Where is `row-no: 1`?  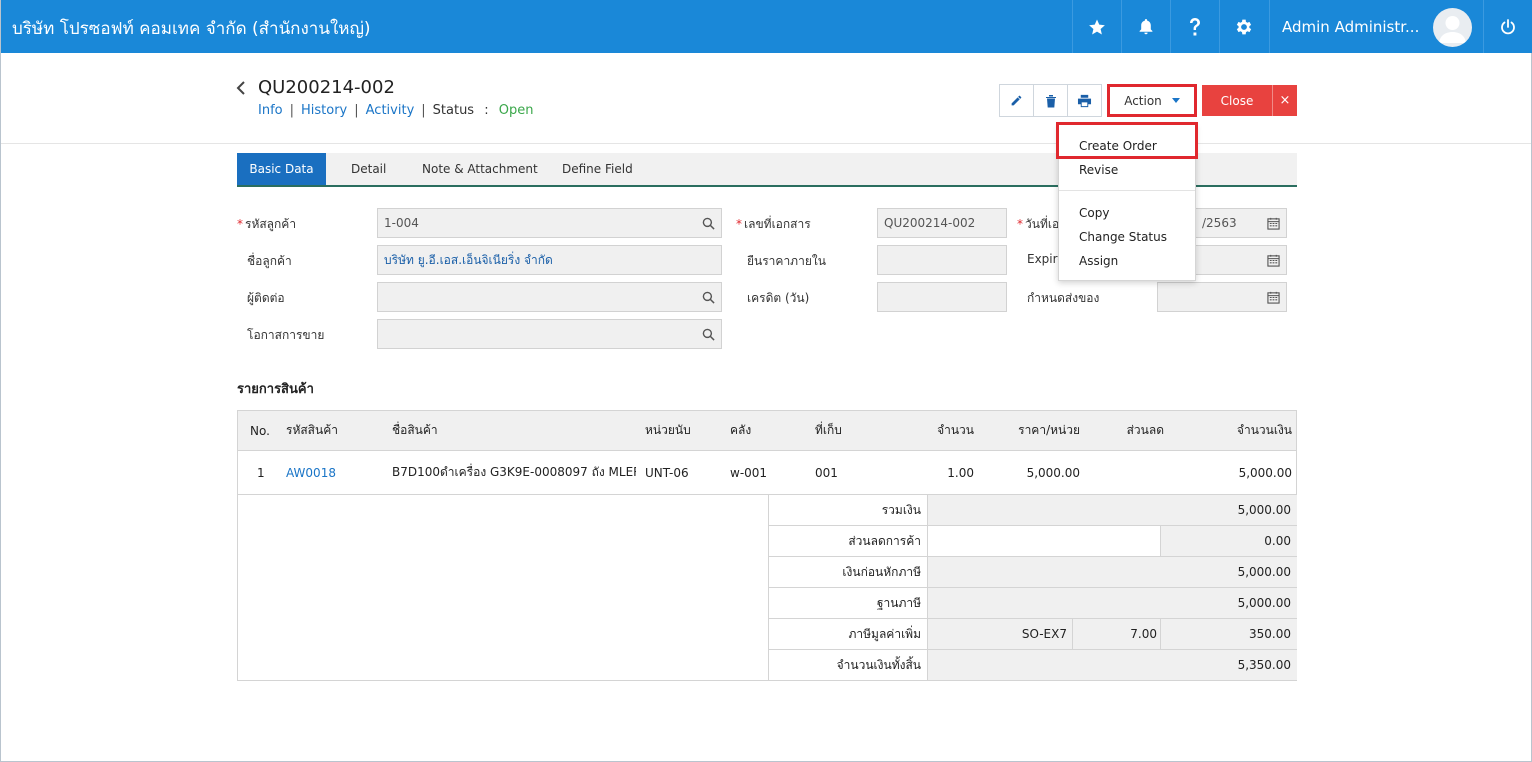 row-no: 1 is located at coordinates (261, 472).